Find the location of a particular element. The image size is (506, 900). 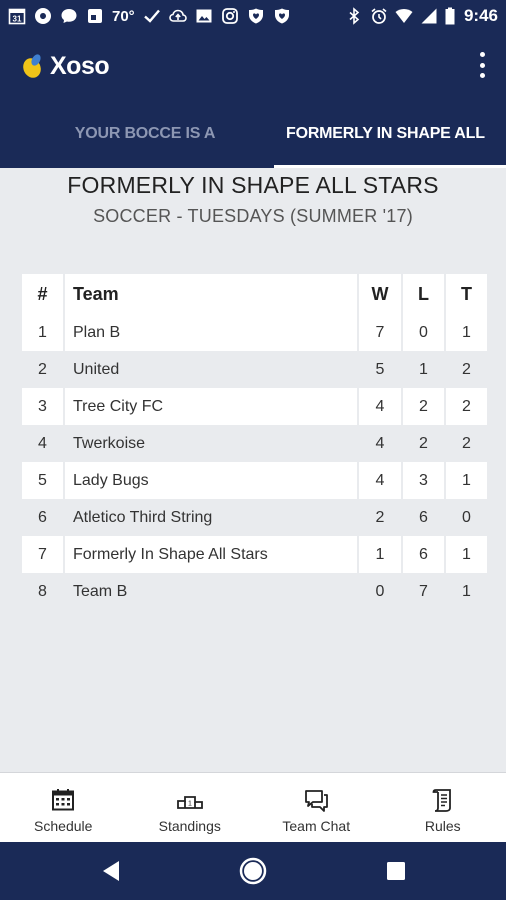

wifi-icon is located at coordinates (404, 16).